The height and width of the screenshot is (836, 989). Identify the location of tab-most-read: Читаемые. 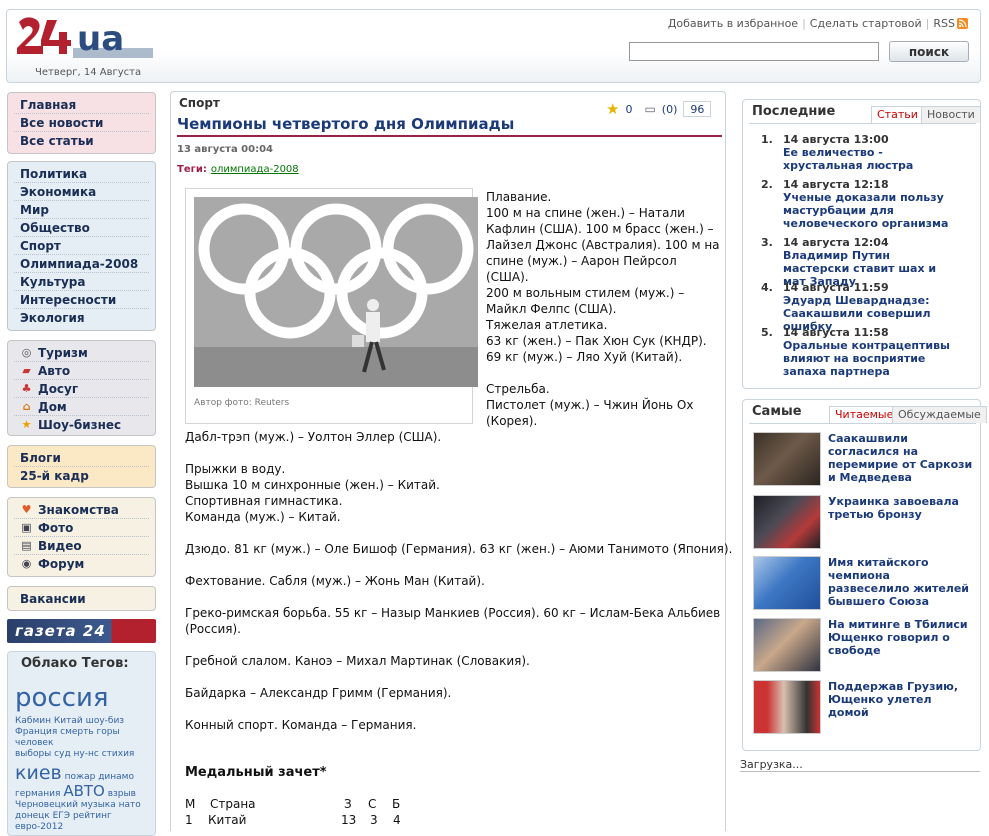
(864, 414).